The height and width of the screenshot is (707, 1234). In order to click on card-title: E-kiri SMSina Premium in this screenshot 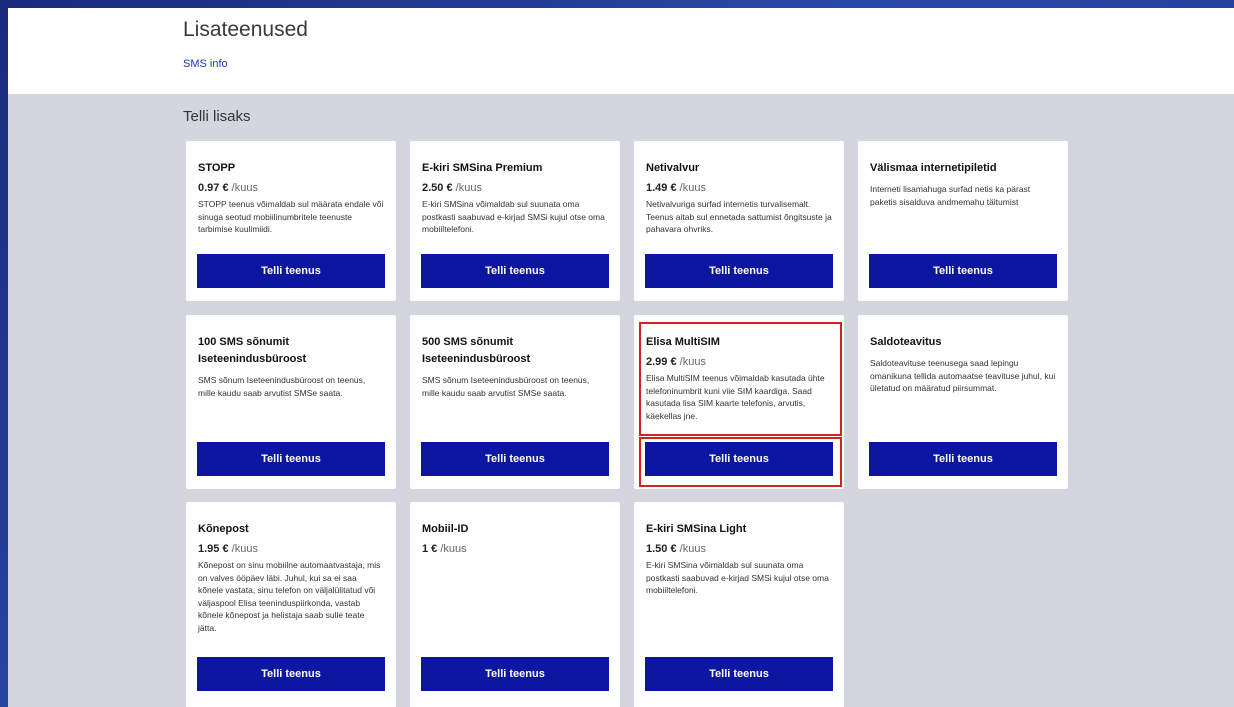, I will do `click(482, 168)`.